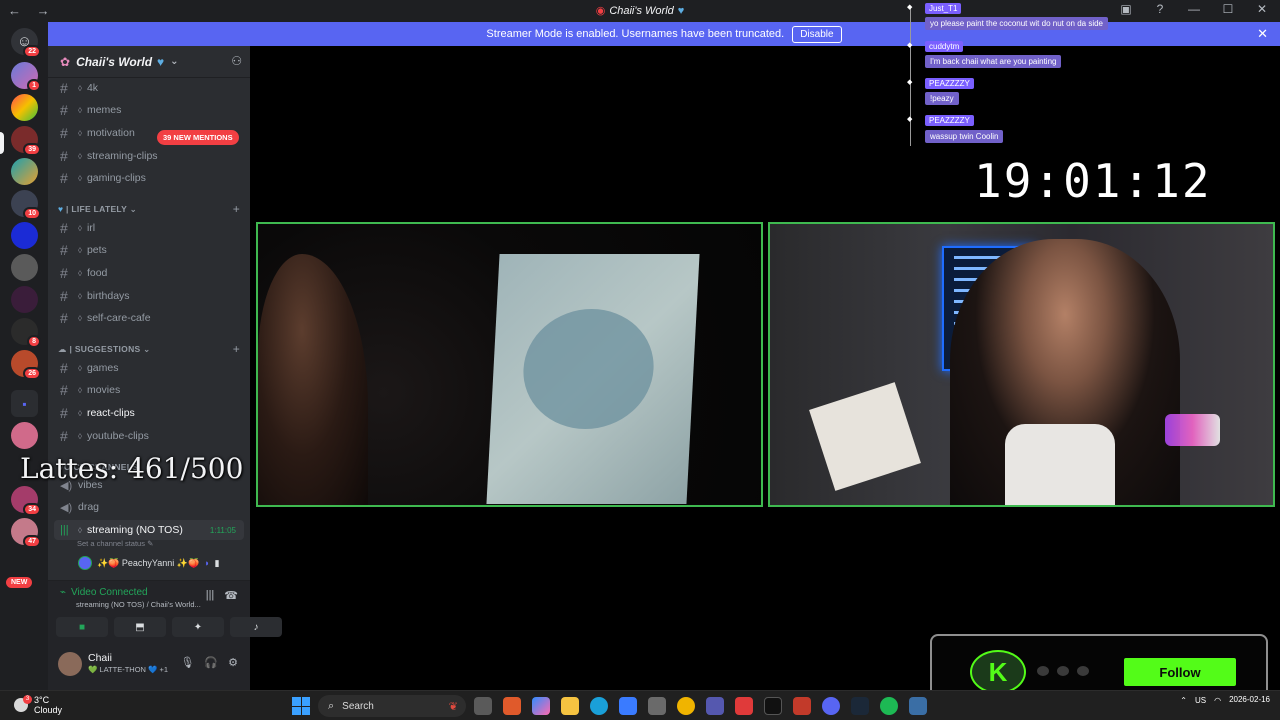 Image resolution: width=1280 pixels, height=720 pixels. What do you see at coordinates (149, 110) in the screenshot?
I see `channel-memes: # ◊ memes` at bounding box center [149, 110].